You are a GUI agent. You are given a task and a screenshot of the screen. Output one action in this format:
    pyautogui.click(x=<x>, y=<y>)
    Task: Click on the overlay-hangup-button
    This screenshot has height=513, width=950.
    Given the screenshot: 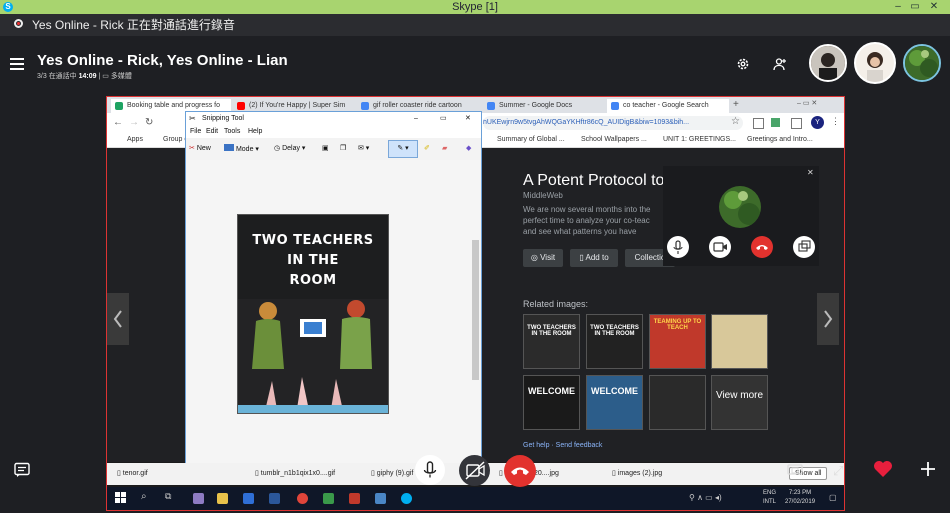 What is the action you would take?
    pyautogui.click(x=762, y=247)
    